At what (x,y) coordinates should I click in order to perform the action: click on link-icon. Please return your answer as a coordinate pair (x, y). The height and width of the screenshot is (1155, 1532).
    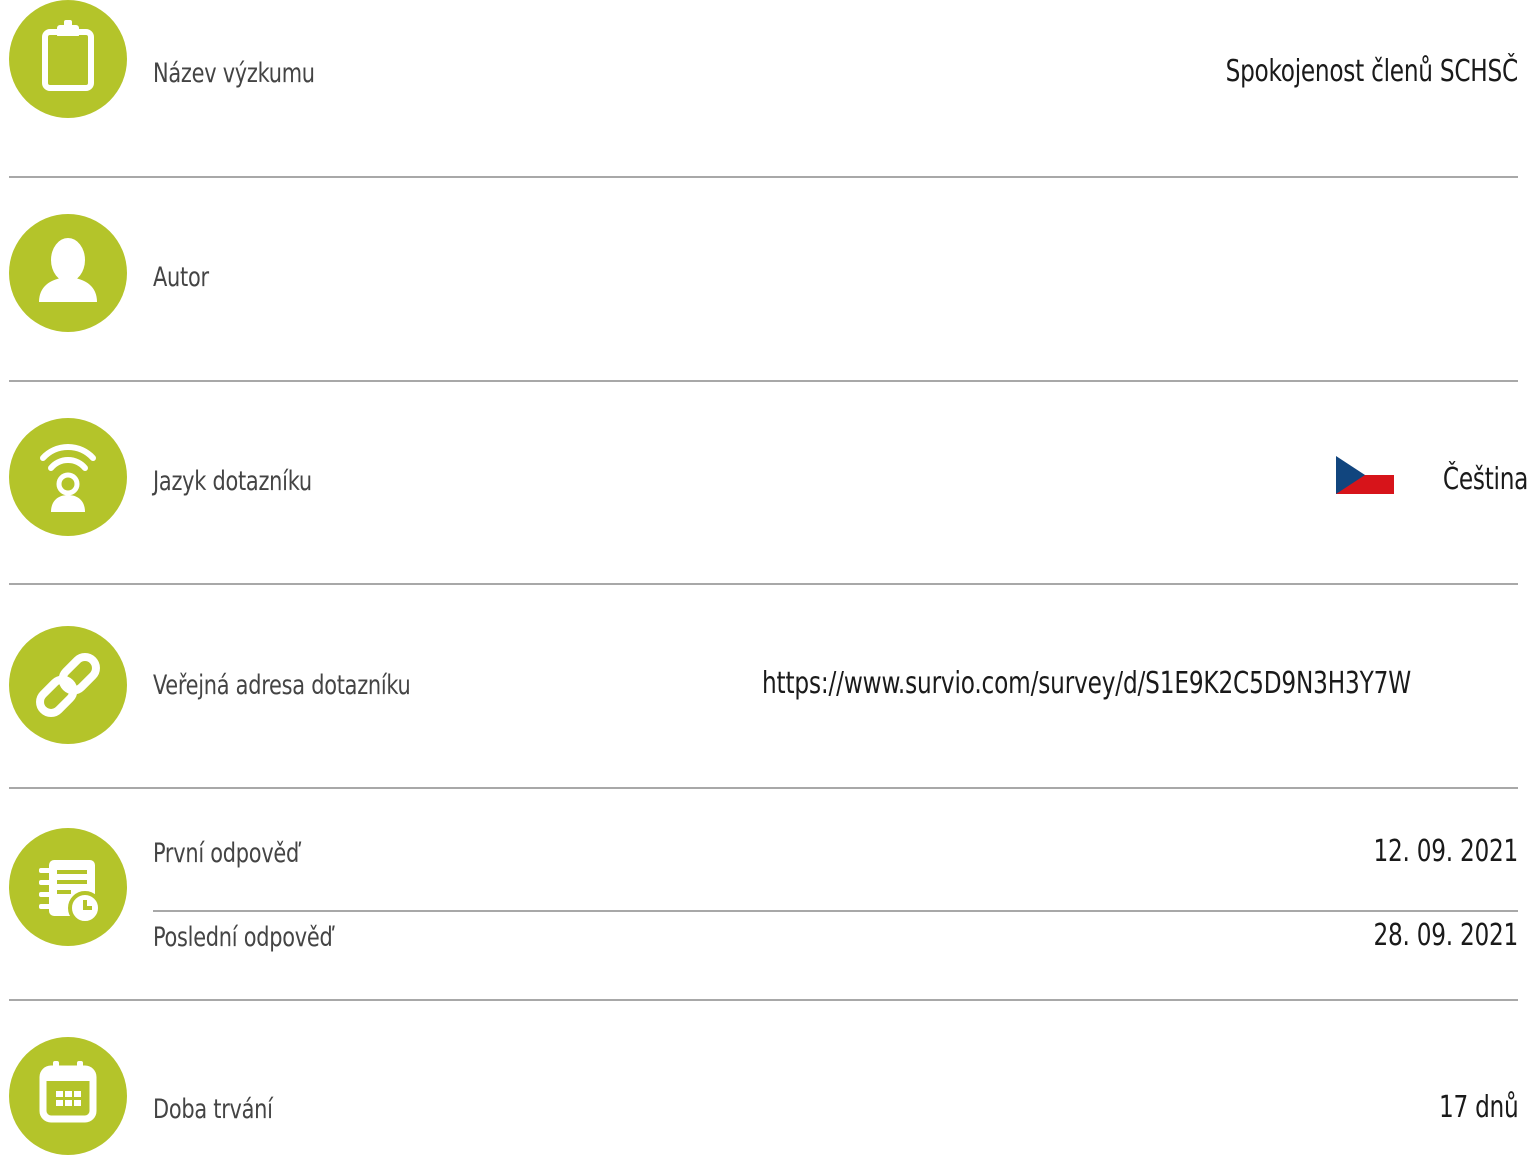
    Looking at the image, I should click on (68, 685).